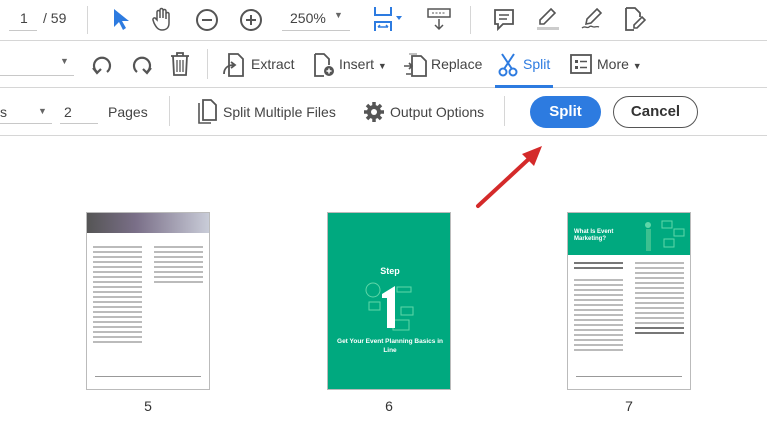  I want to click on page-count-input: 2, so click(68, 112).